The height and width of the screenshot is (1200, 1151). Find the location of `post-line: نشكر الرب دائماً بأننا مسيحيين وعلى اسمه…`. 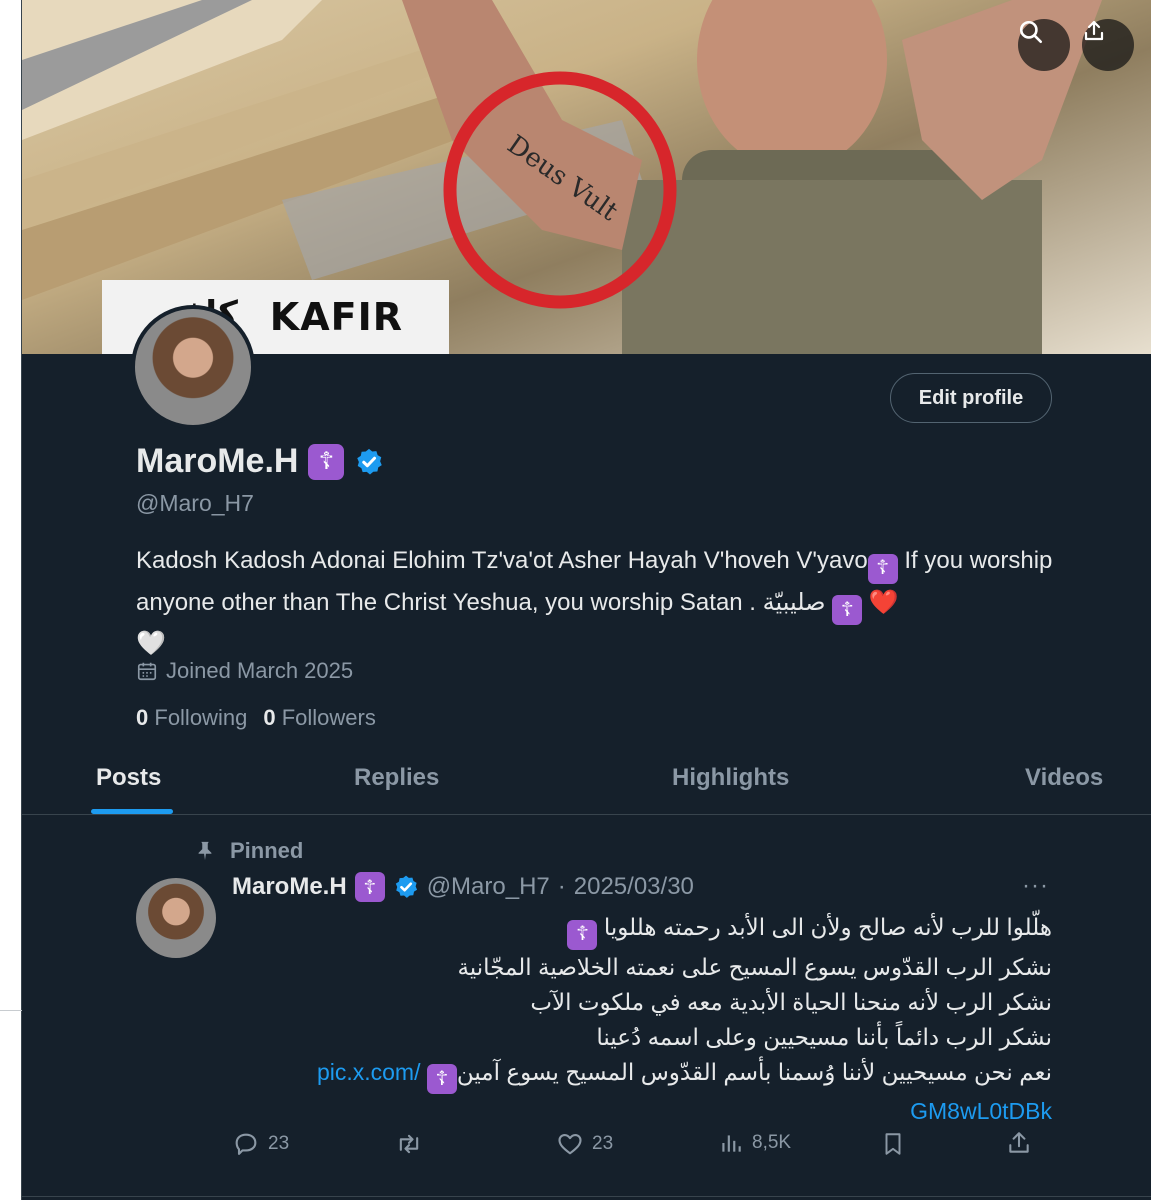

post-line: نشكر الرب دائماً بأننا مسيحيين وعلى اسمه… is located at coordinates (824, 1036).